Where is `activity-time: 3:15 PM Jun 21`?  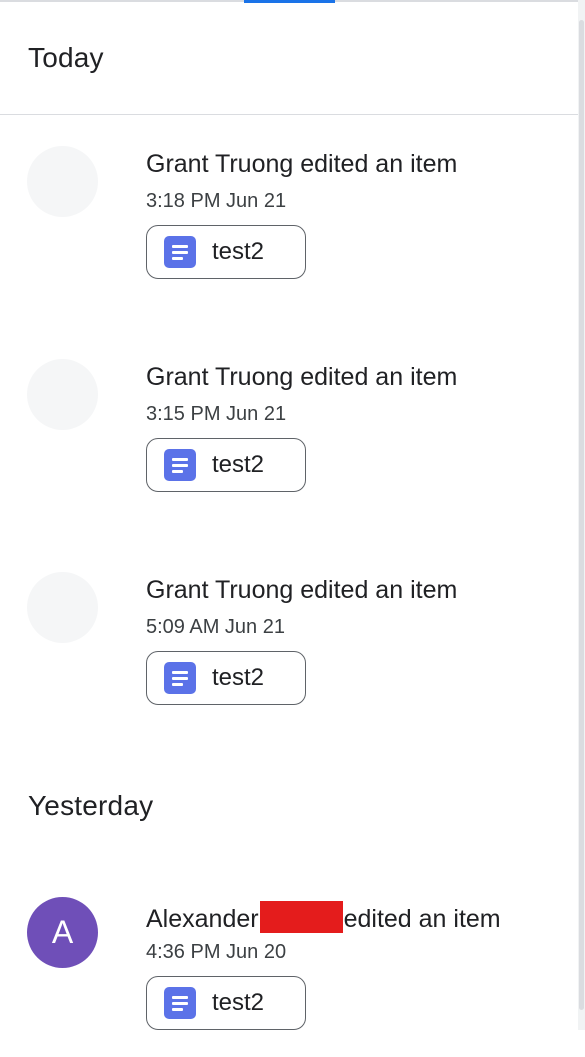 activity-time: 3:15 PM Jun 21 is located at coordinates (216, 414).